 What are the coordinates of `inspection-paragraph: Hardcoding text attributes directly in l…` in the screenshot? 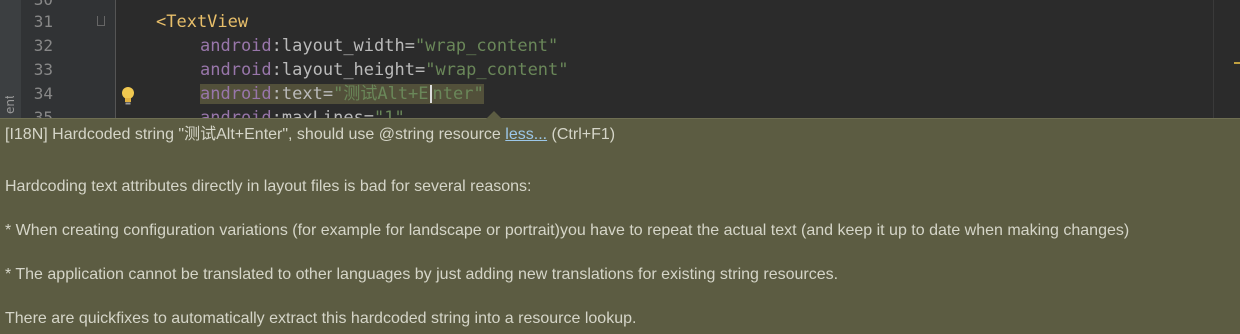 It's located at (268, 186).